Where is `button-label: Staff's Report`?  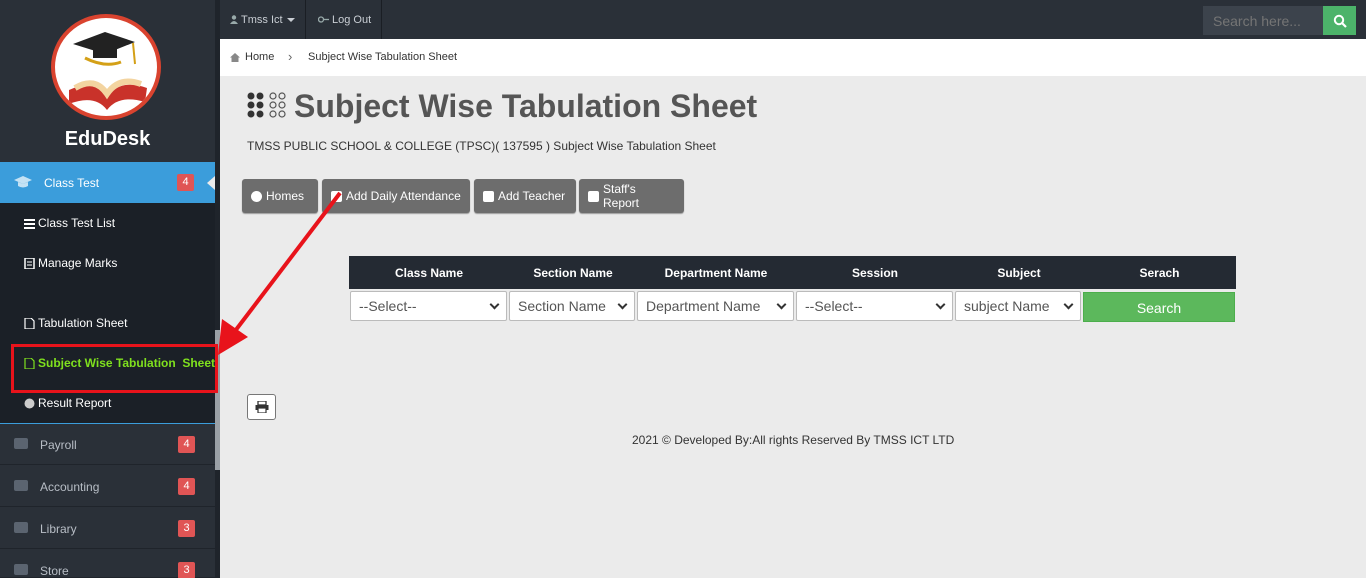 button-label: Staff's Report is located at coordinates (621, 196).